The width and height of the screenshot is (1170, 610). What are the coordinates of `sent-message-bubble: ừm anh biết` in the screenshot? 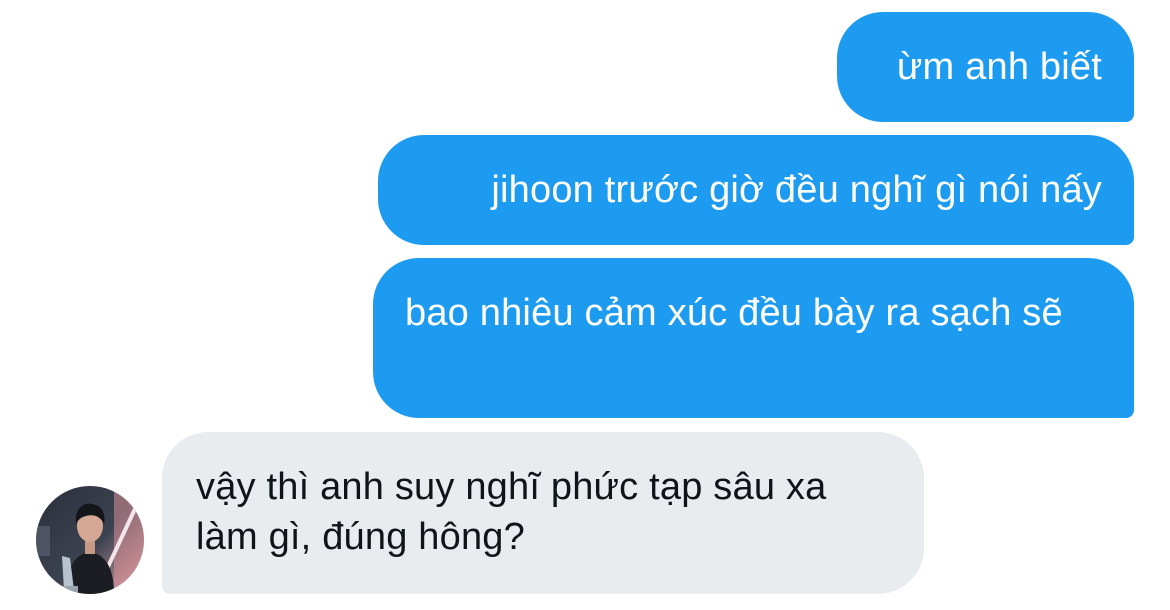 It's located at (985, 67).